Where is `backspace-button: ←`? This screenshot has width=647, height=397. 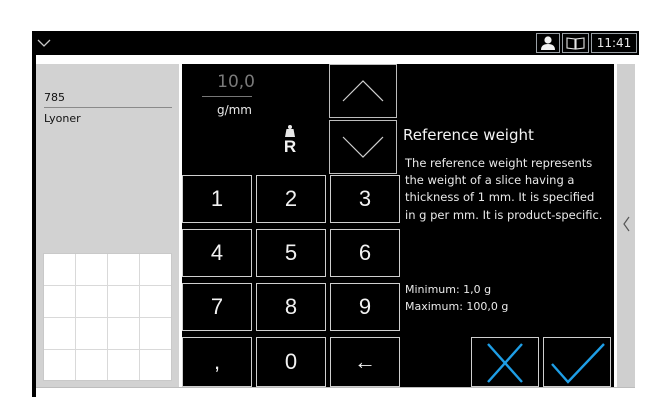 backspace-button: ← is located at coordinates (365, 362).